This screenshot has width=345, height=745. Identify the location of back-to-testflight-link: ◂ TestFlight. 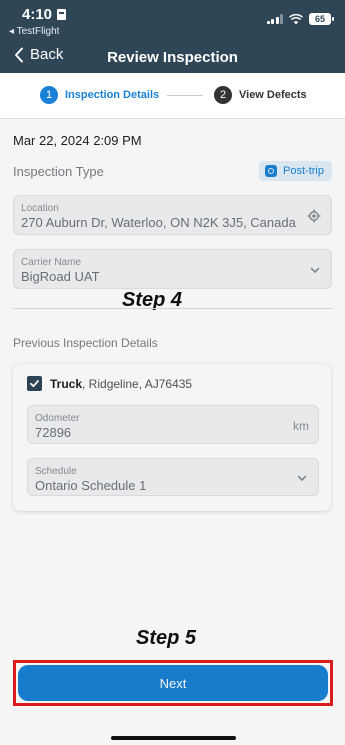
(34, 31).